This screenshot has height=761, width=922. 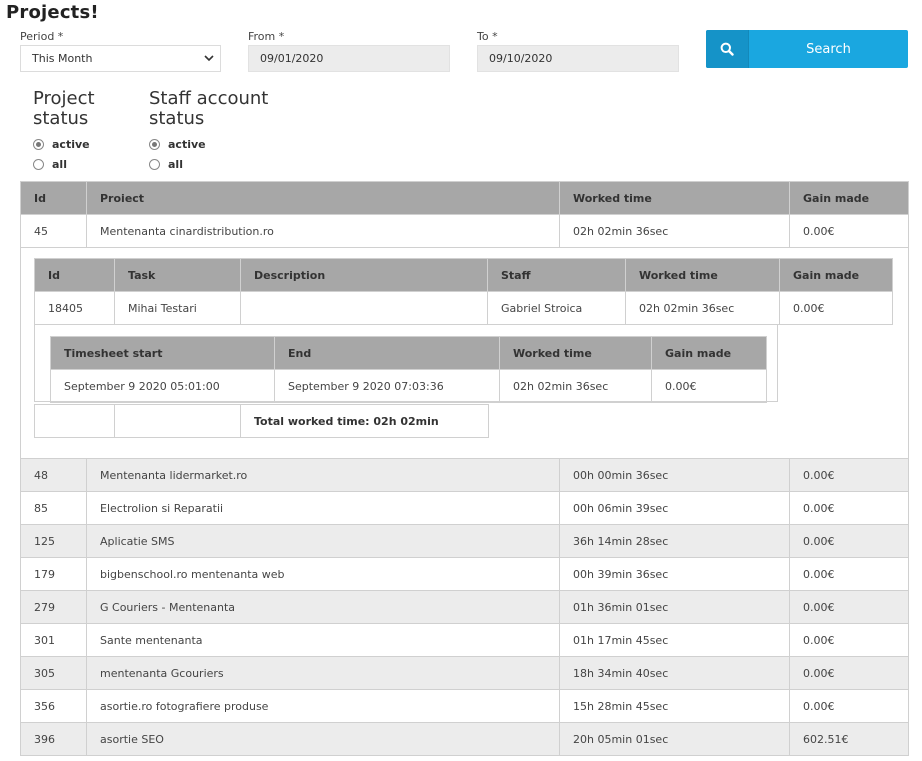 What do you see at coordinates (74, 308) in the screenshot?
I see `task-id: 18405` at bounding box center [74, 308].